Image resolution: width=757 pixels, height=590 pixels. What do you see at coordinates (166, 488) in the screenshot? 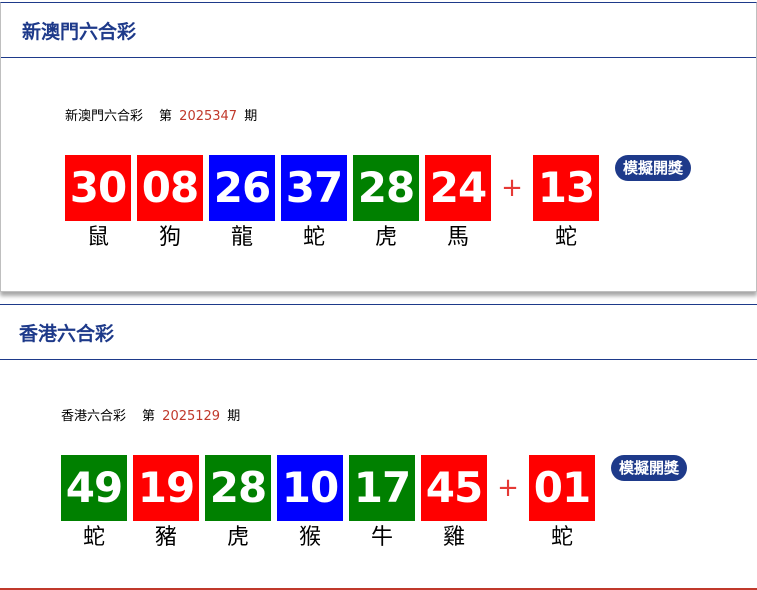
I see `ball-number: 19` at bounding box center [166, 488].